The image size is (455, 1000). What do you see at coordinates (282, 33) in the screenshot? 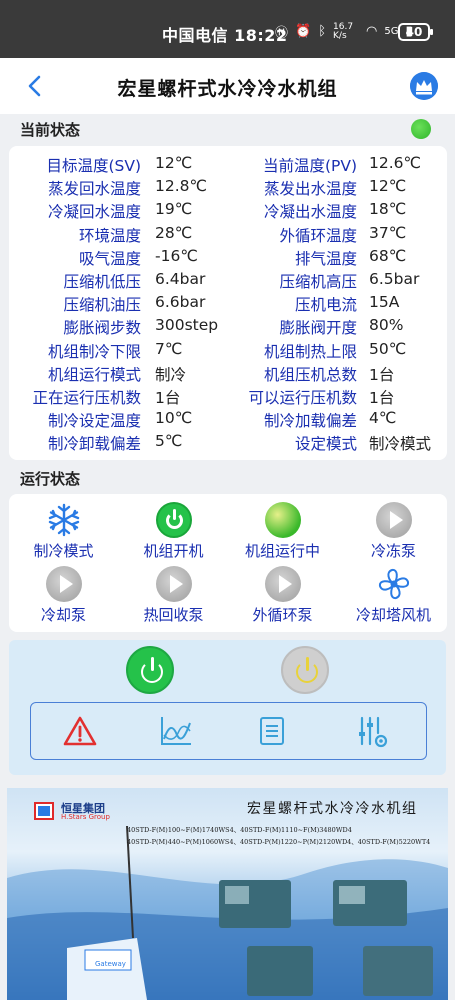
I see `nfc-icon: Ⓝ` at bounding box center [282, 33].